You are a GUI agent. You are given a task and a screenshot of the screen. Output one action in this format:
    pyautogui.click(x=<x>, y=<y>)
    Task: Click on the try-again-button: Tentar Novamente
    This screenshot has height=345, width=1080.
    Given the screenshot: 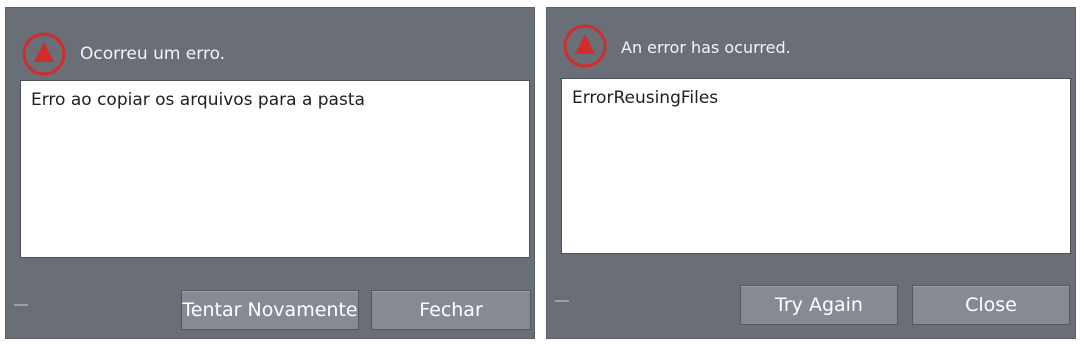 What is the action you would take?
    pyautogui.click(x=270, y=310)
    